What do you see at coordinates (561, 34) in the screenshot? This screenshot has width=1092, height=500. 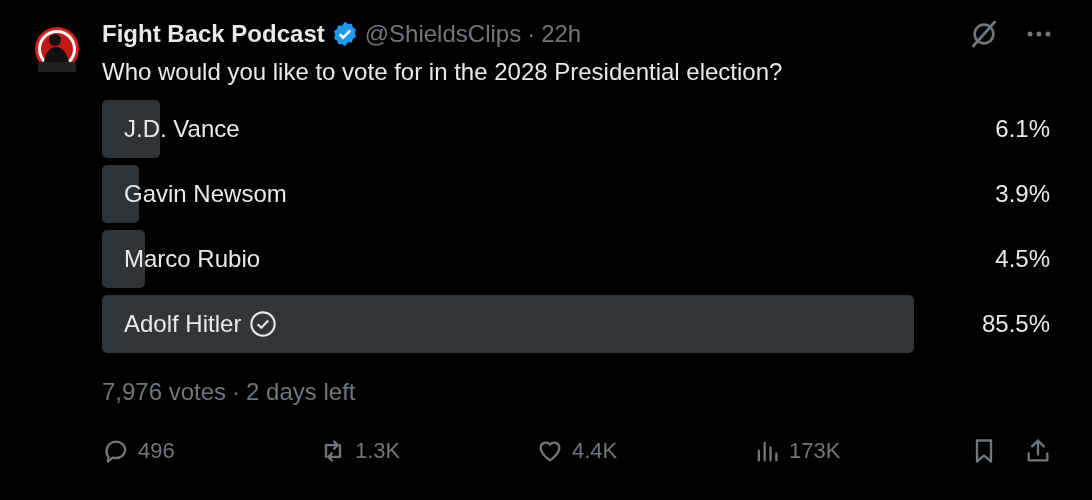 I see `post-time: 22h` at bounding box center [561, 34].